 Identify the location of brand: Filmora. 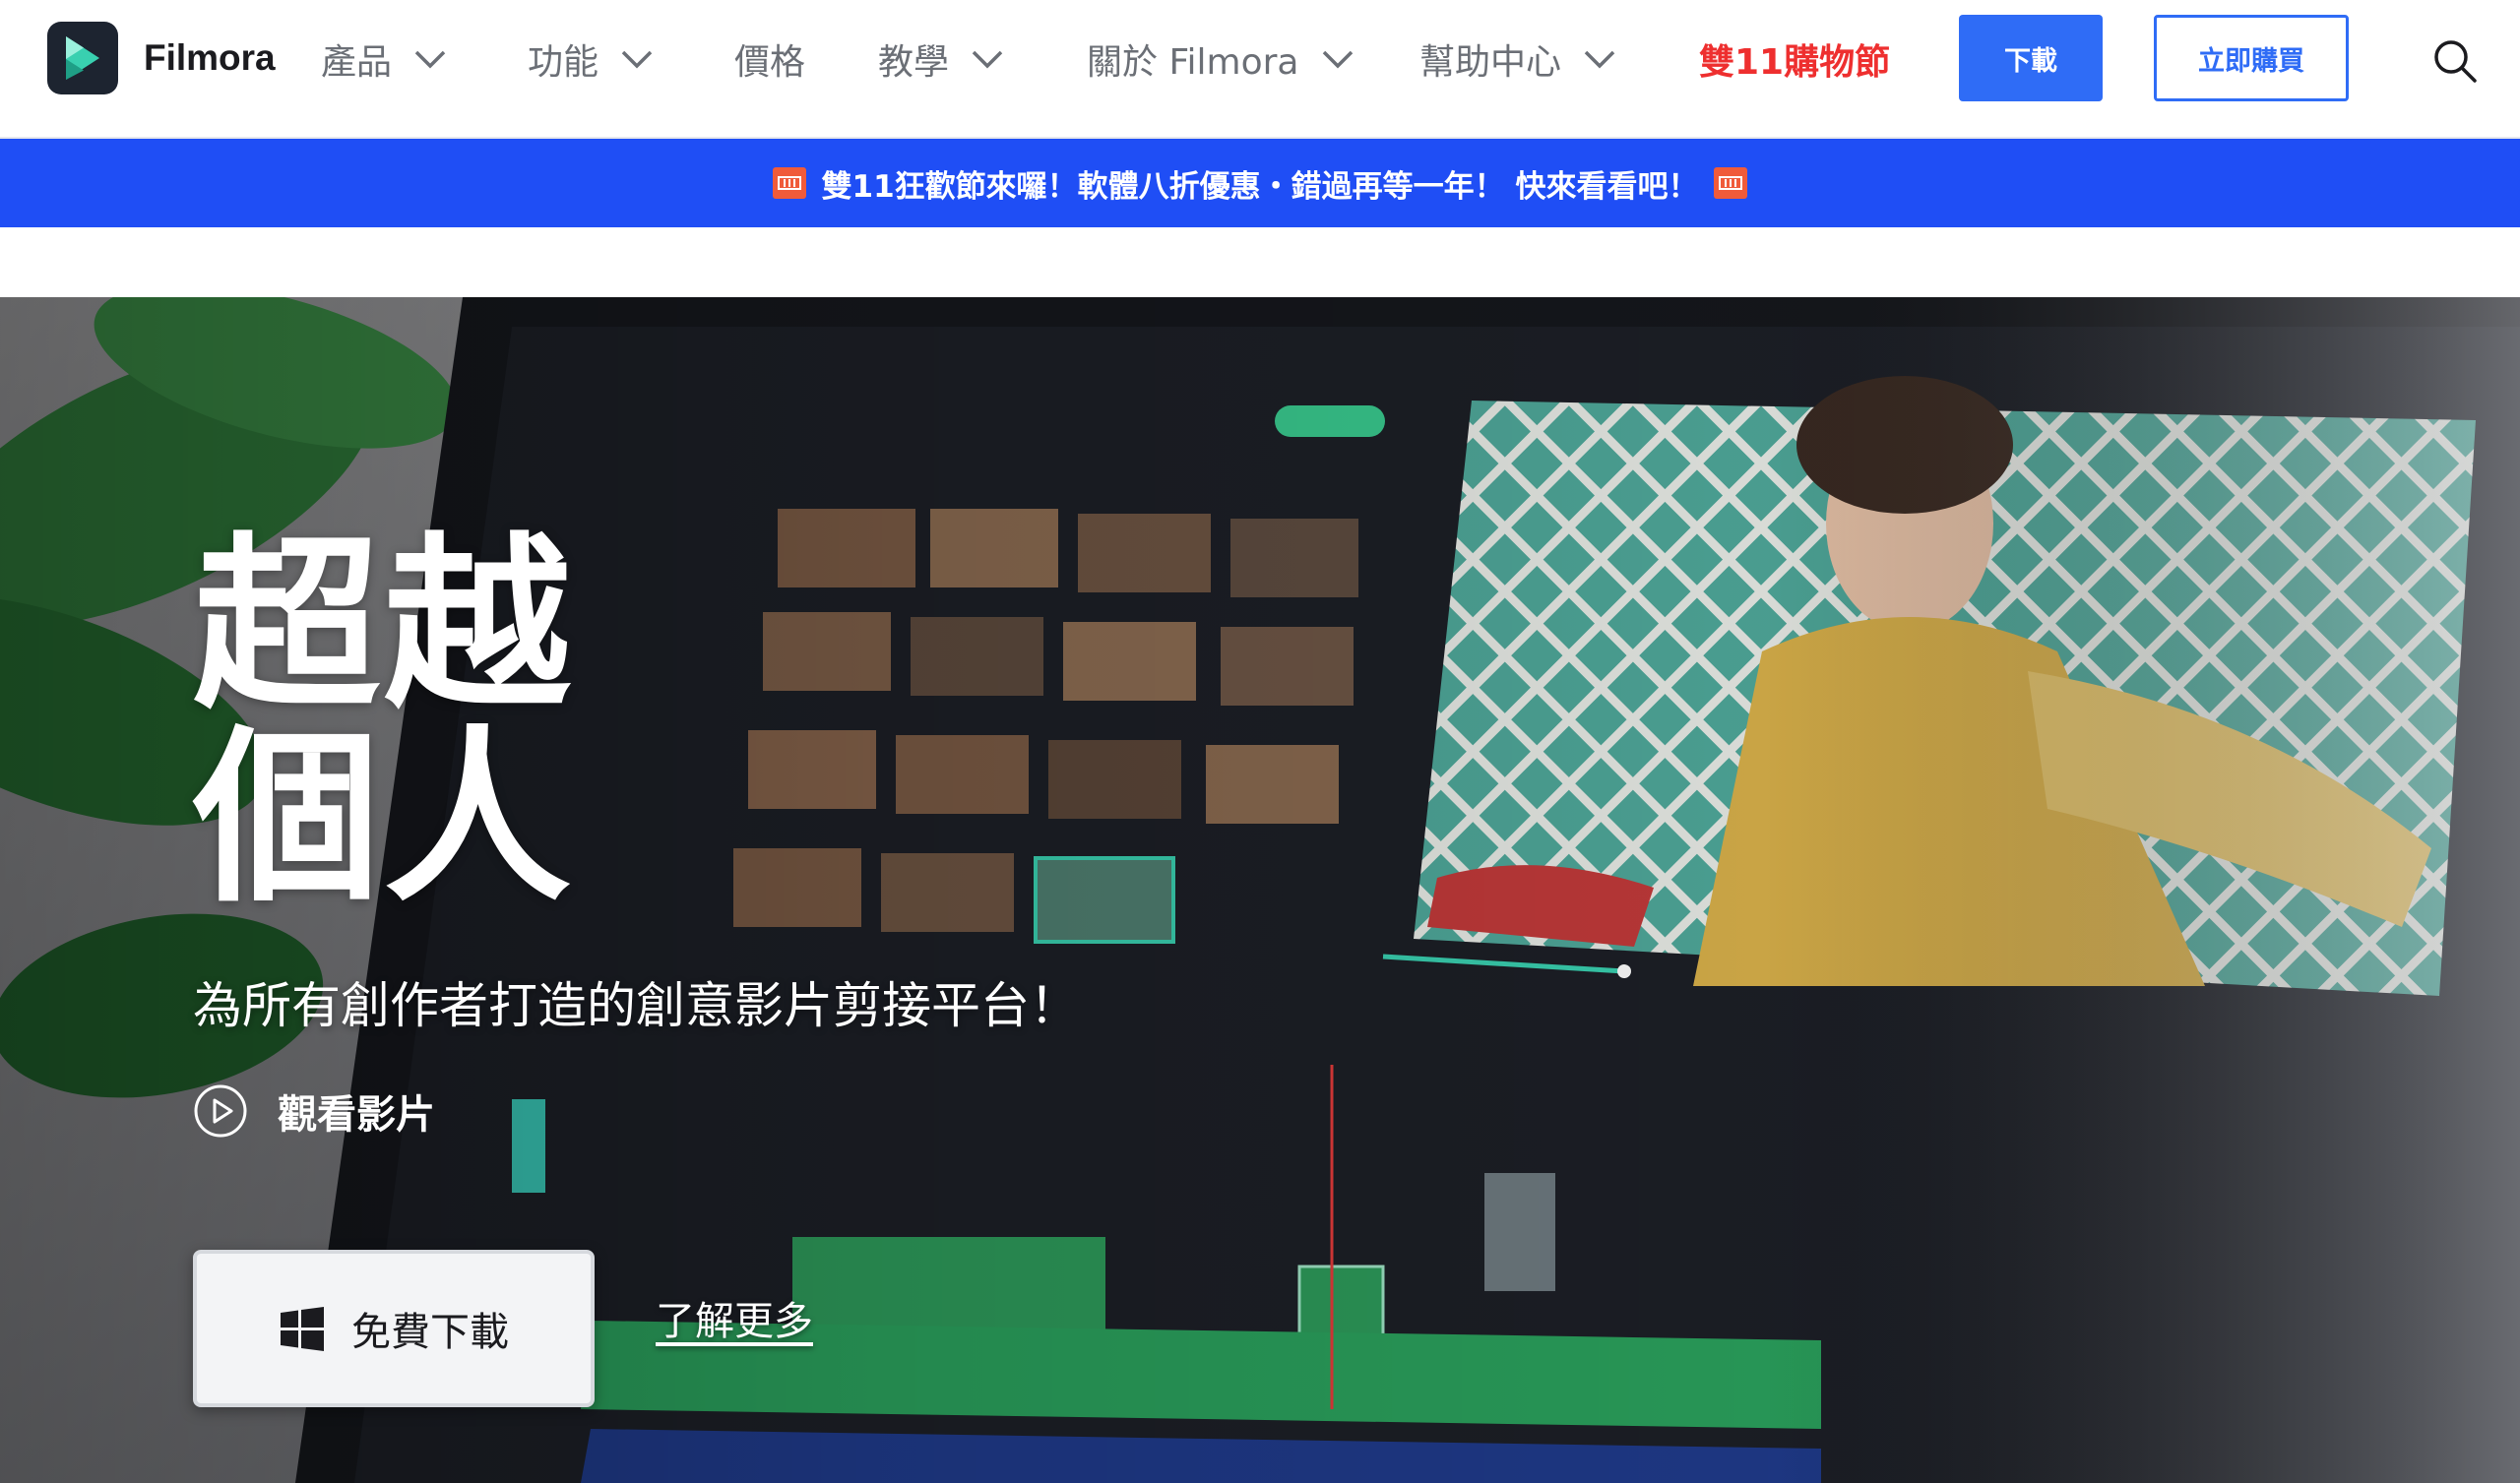
(161, 58).